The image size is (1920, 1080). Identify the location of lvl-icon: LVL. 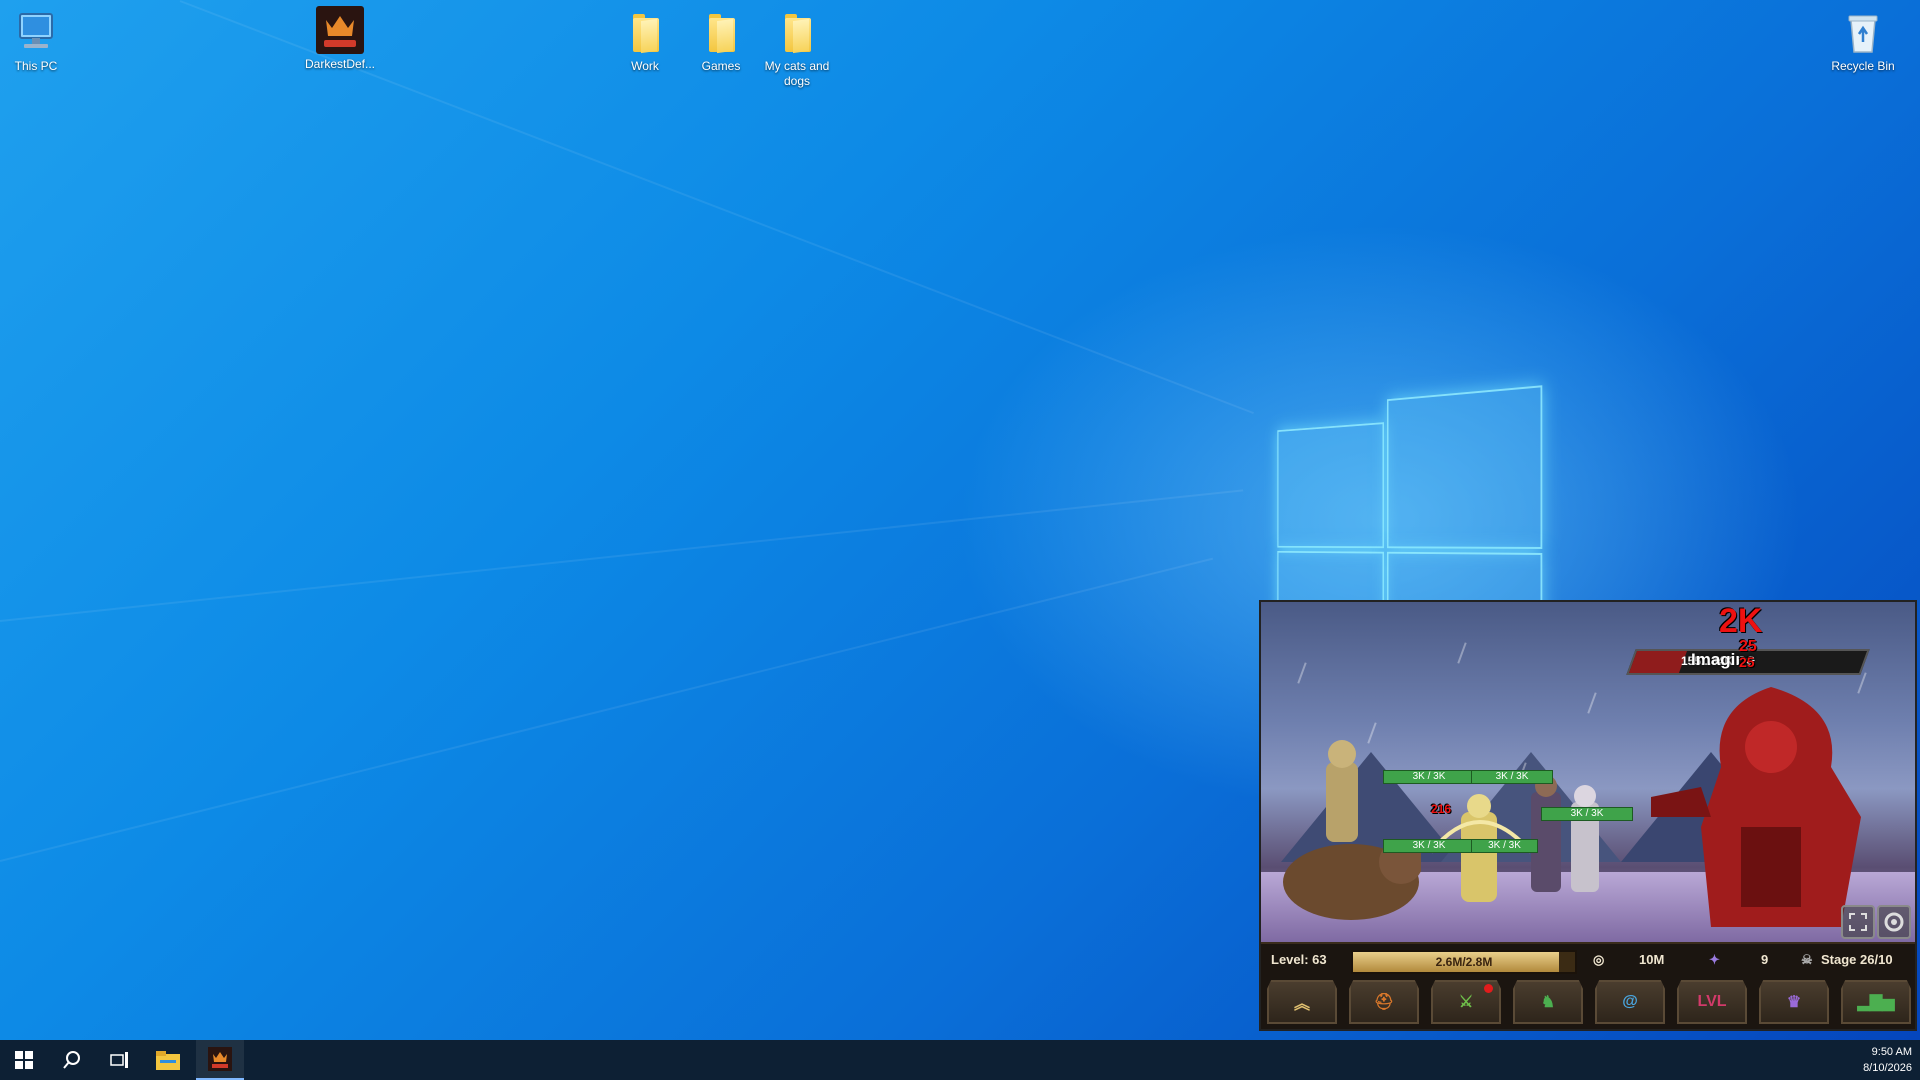
(1712, 1001).